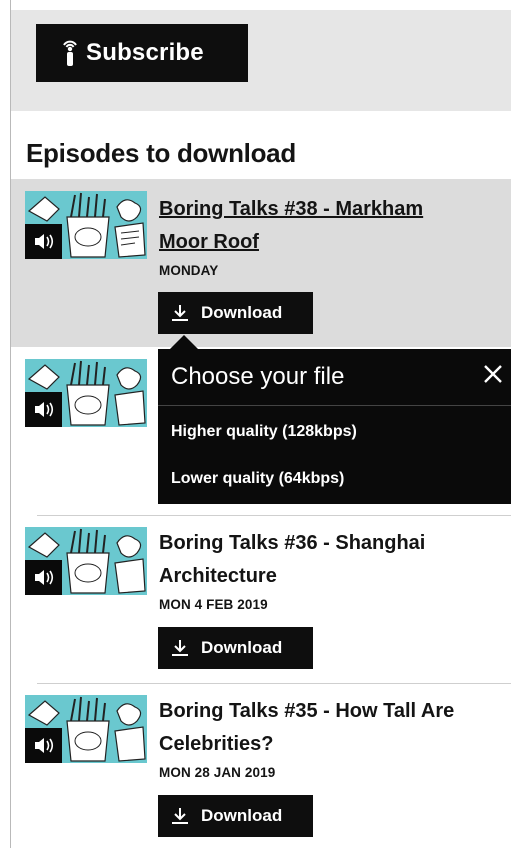 The image size is (511, 848). I want to click on episode-date: MONDAY, so click(189, 270).